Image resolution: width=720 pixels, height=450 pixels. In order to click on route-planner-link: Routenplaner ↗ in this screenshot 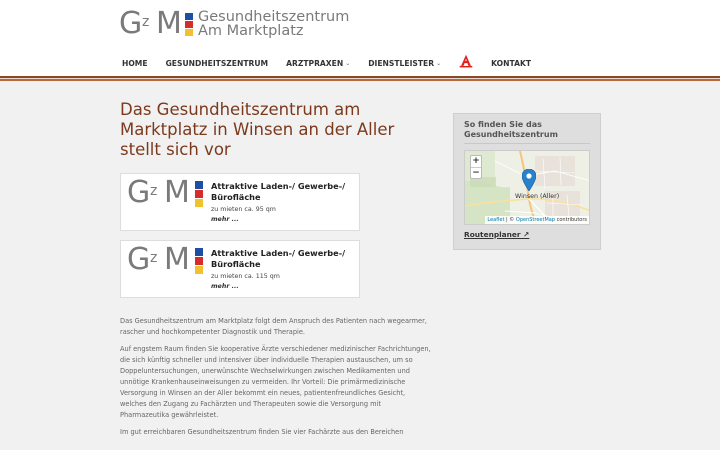, I will do `click(496, 234)`.